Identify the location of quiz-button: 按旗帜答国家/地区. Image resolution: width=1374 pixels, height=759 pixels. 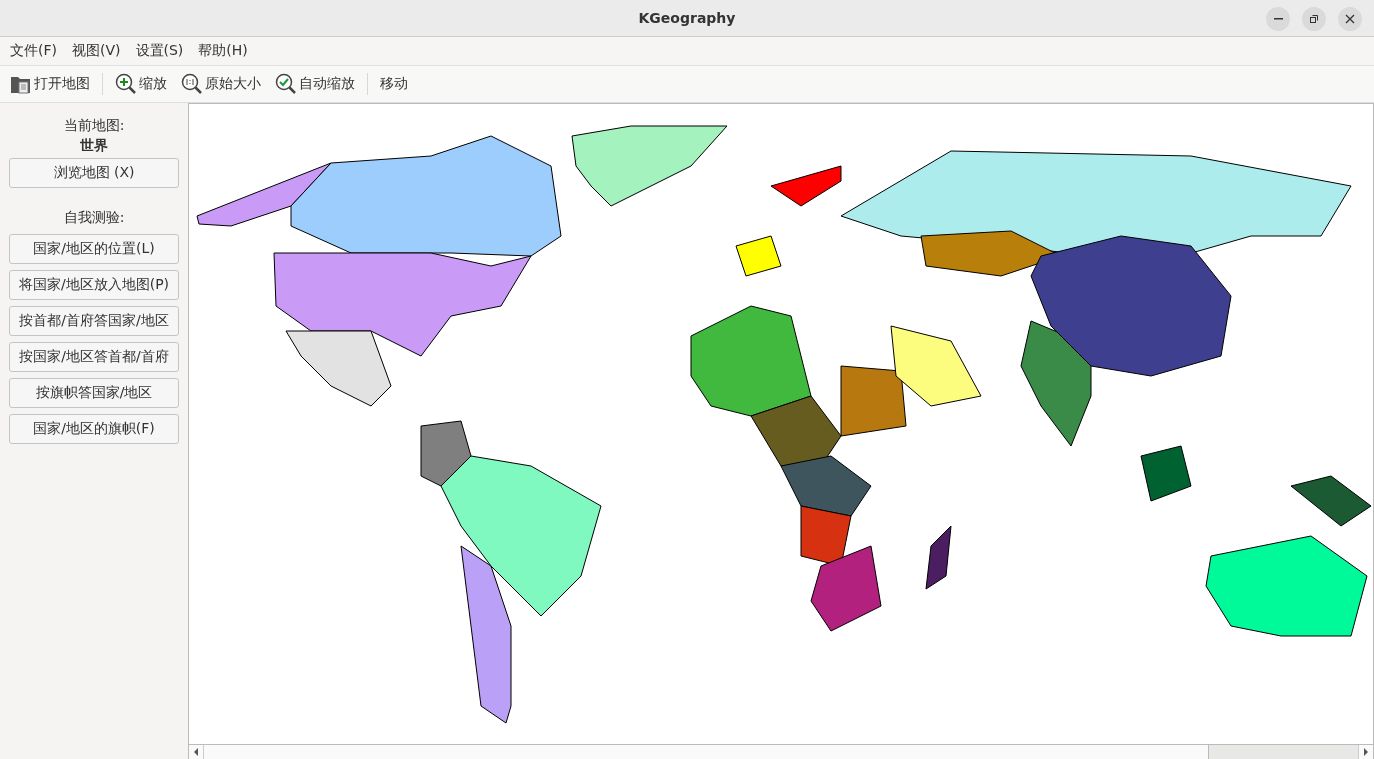
(94, 393).